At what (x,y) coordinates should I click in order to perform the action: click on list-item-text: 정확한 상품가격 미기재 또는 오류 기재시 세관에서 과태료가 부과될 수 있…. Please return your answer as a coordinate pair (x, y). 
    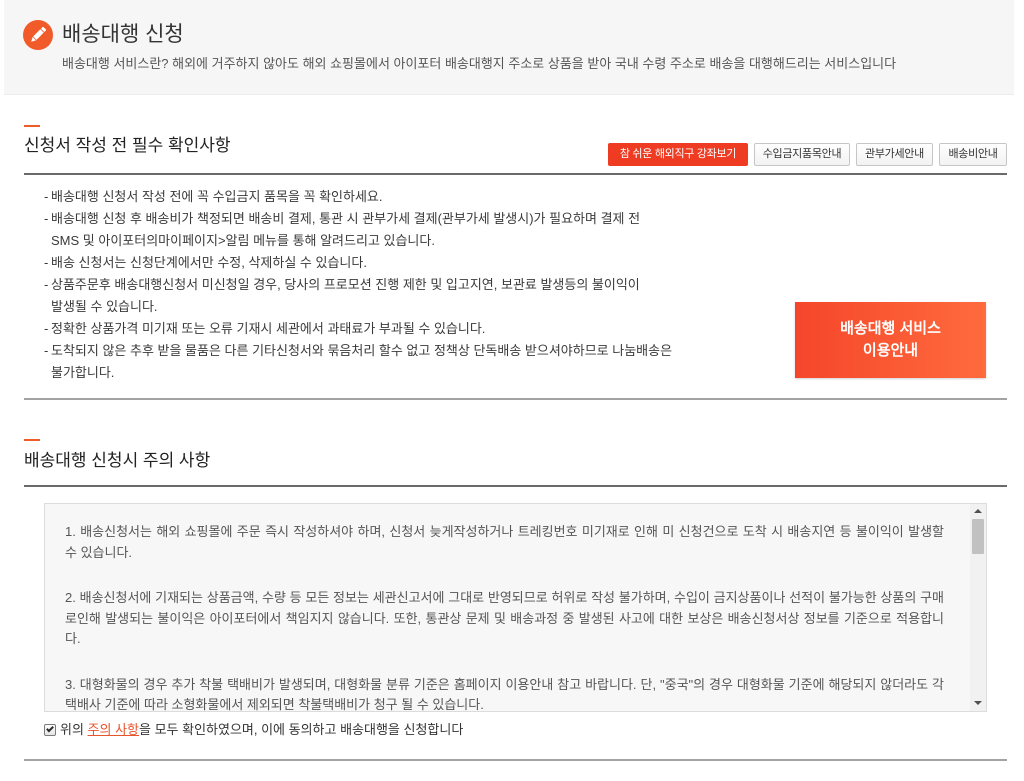
    Looking at the image, I should click on (268, 328).